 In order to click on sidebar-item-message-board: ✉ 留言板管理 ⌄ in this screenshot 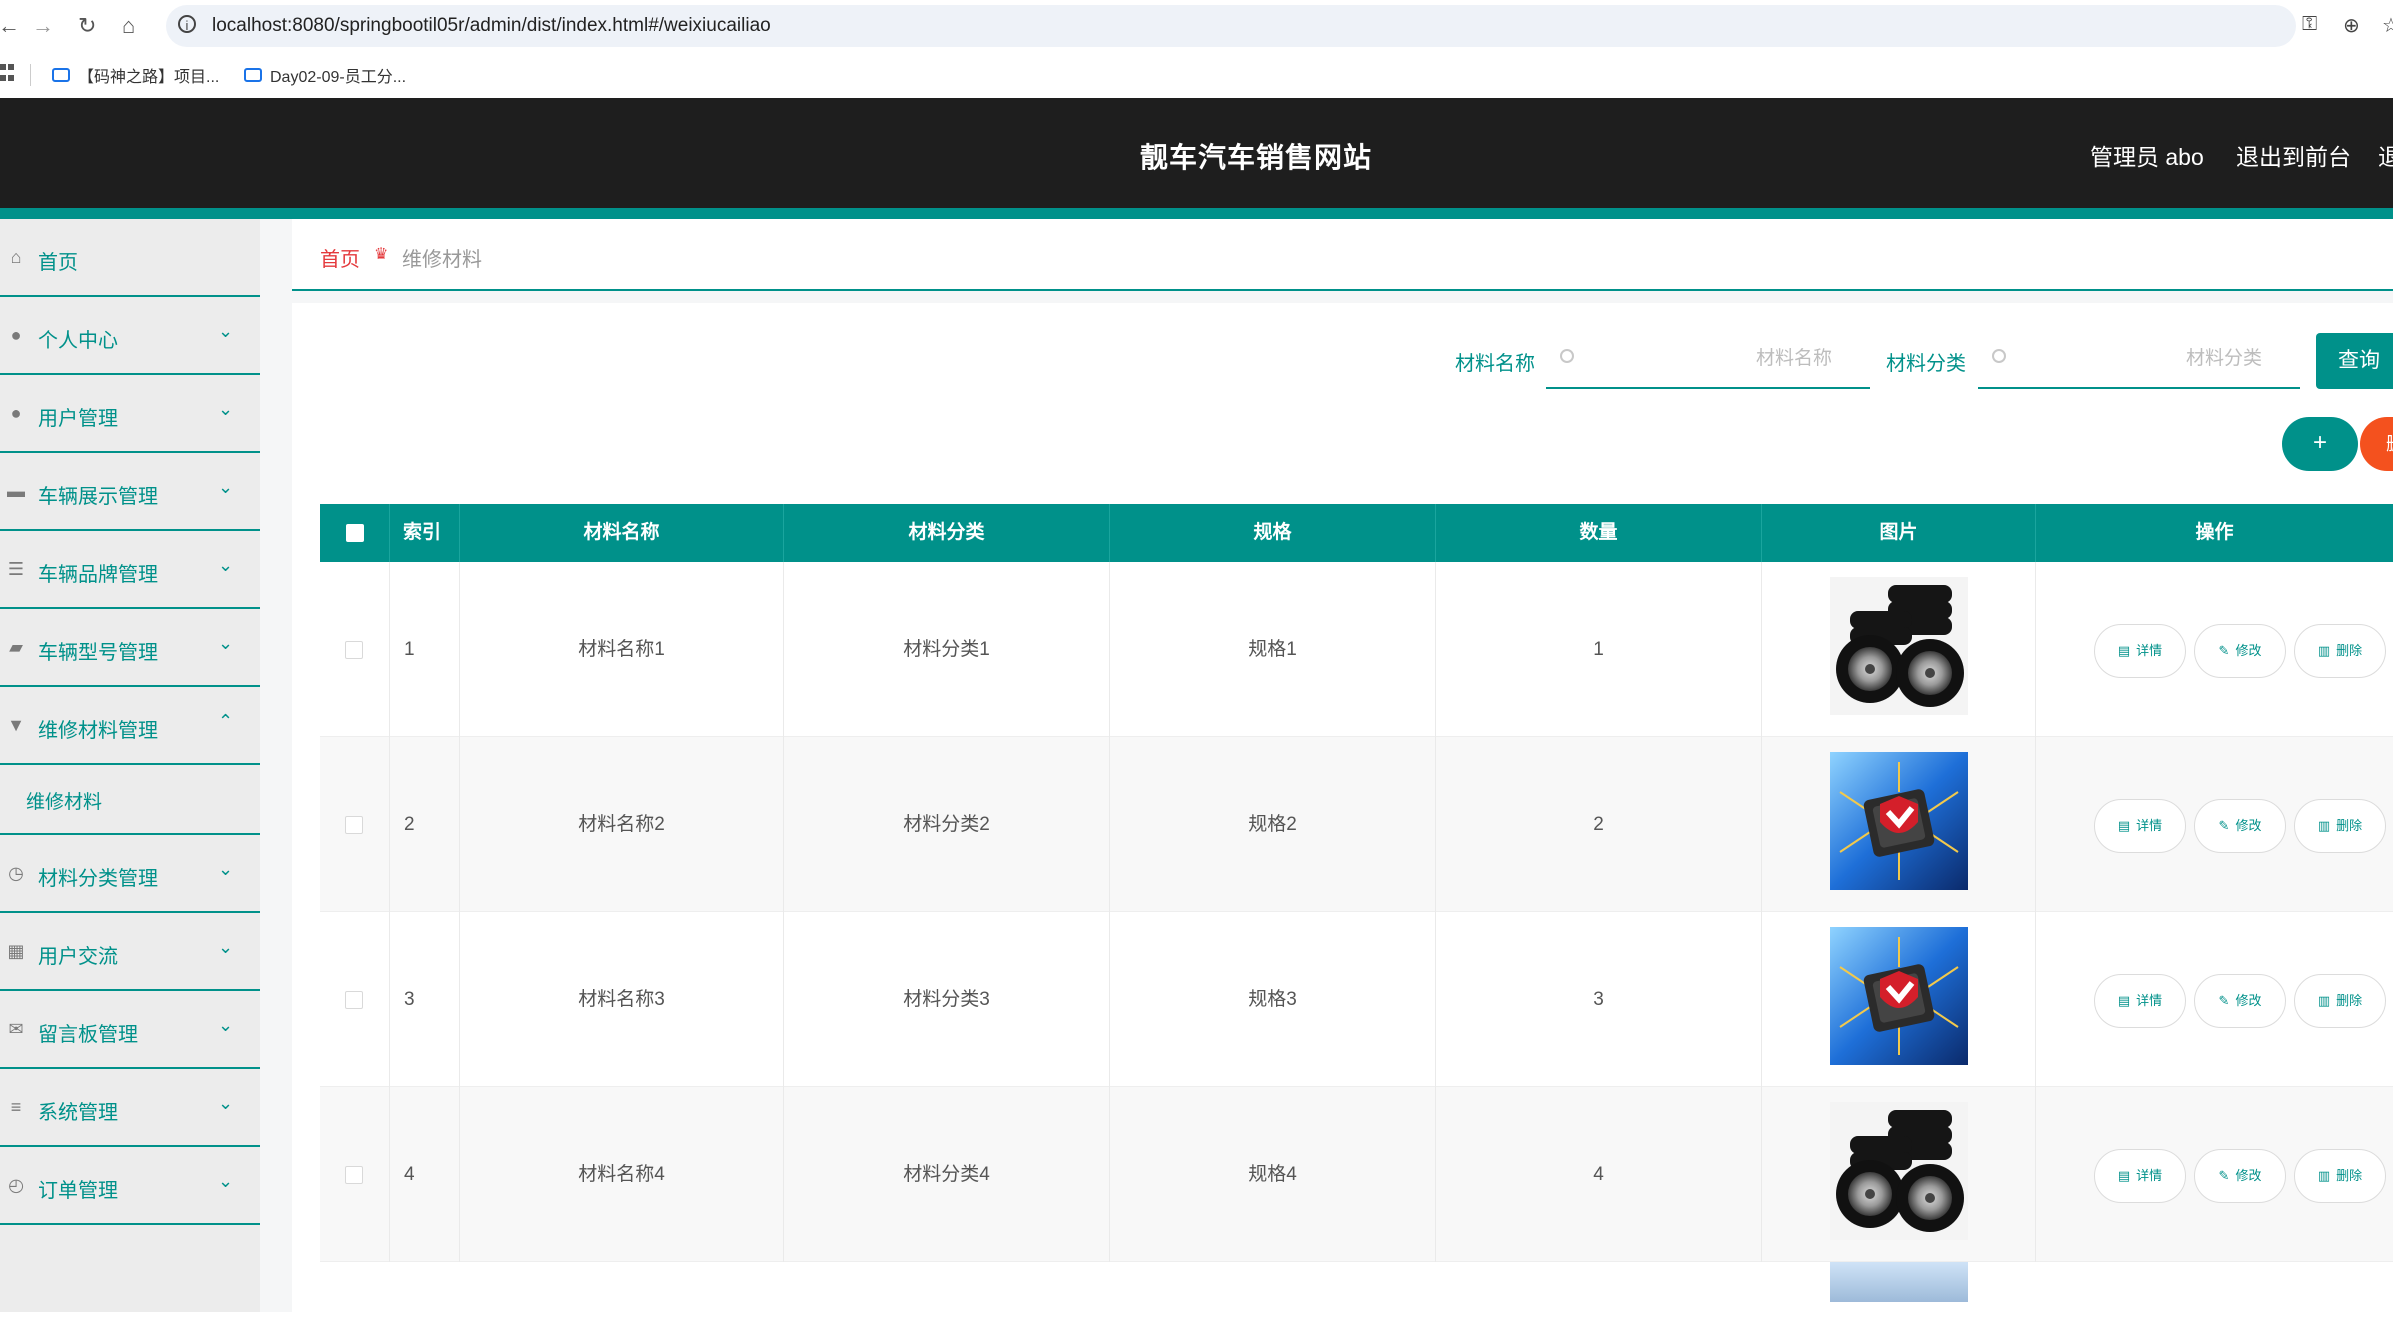, I will do `click(130, 1030)`.